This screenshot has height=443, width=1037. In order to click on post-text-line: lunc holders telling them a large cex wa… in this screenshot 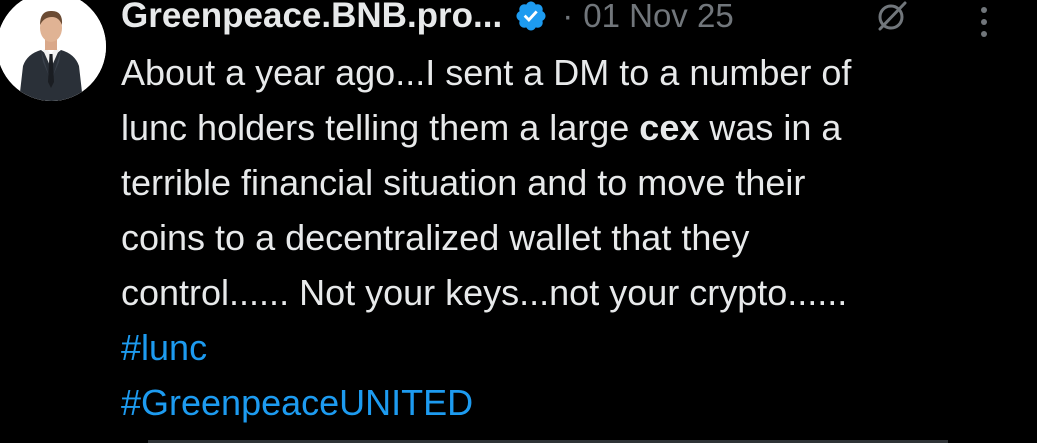, I will do `click(571, 127)`.